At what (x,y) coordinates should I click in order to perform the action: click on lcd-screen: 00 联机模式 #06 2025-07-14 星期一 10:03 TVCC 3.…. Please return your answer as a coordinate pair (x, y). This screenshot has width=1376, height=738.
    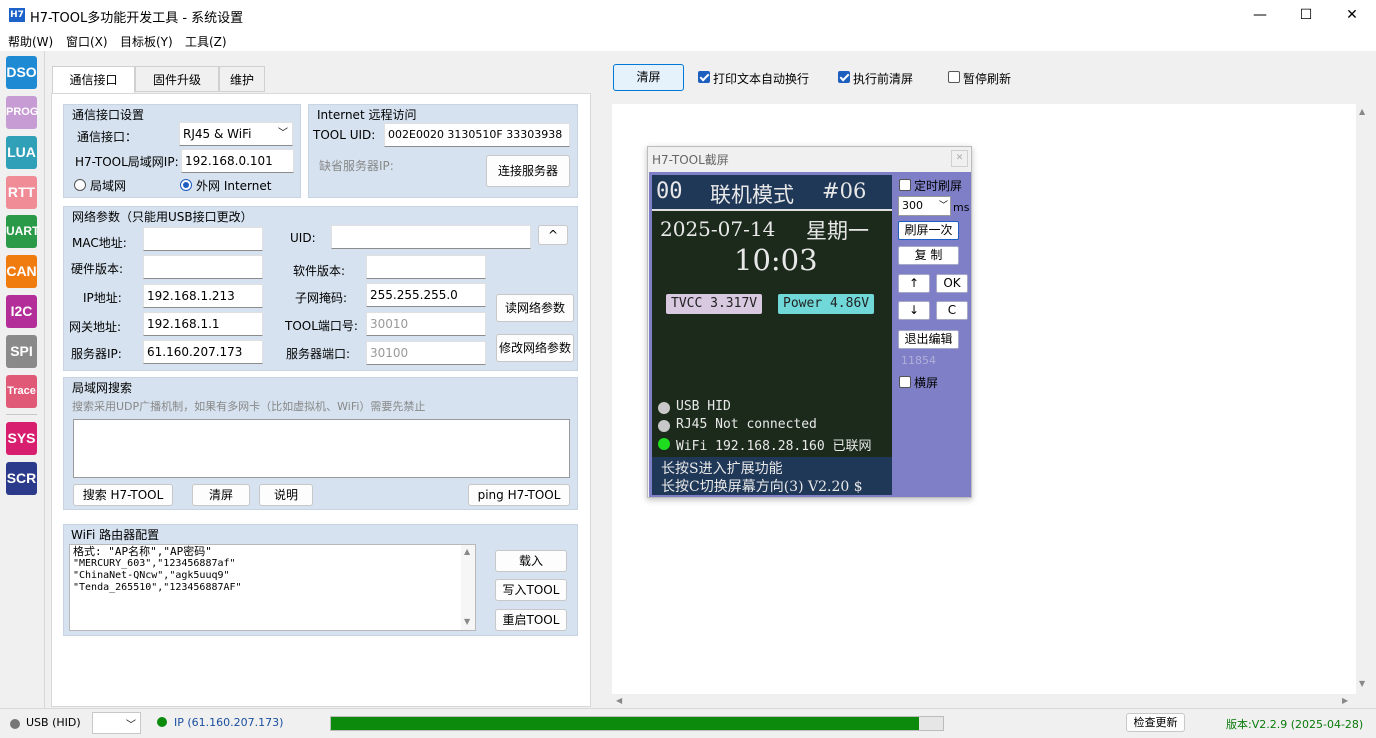
    Looking at the image, I should click on (772, 335).